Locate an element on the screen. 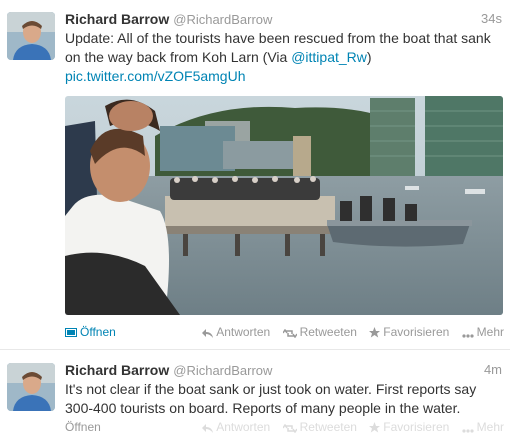 This screenshot has height=445, width=510. tweet-header: Richard Barrow @RichardBarrow 34s is located at coordinates (283, 19).